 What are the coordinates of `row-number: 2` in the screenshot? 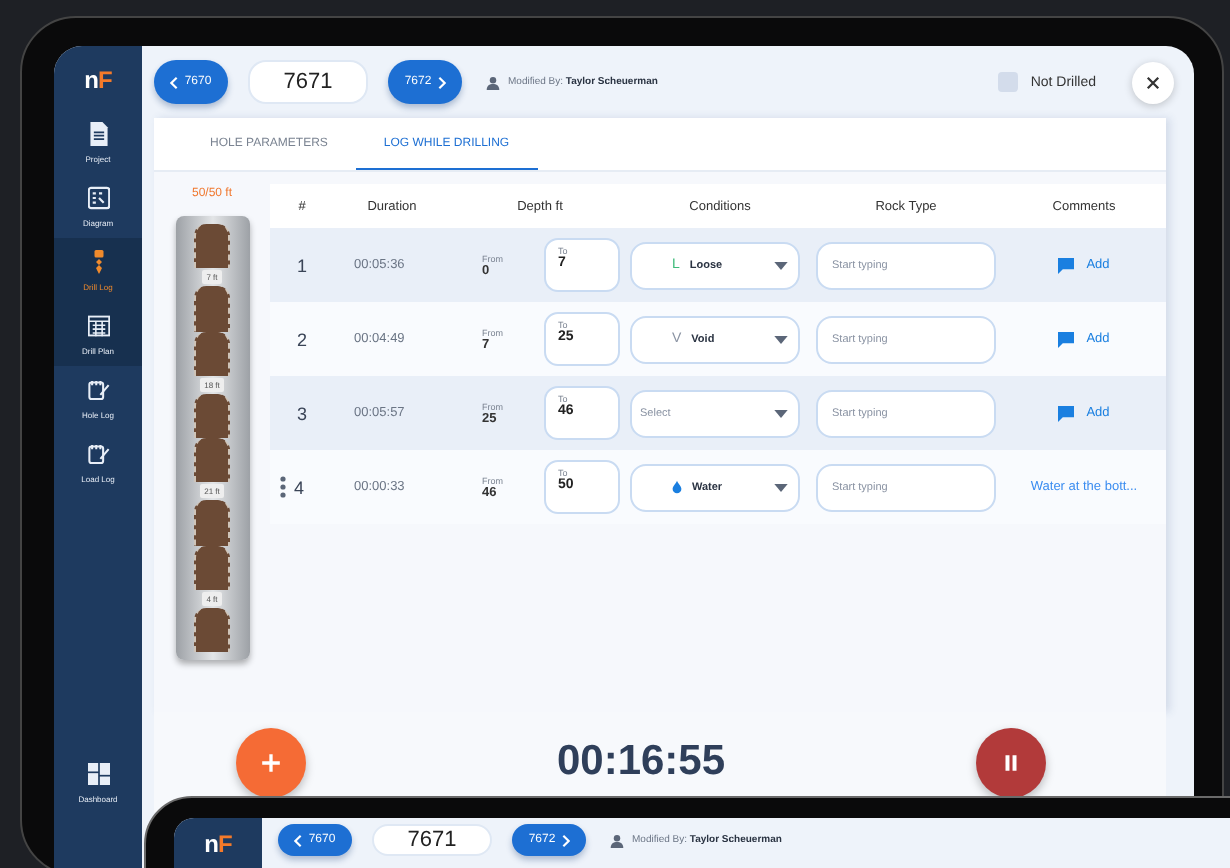 It's located at (301, 339).